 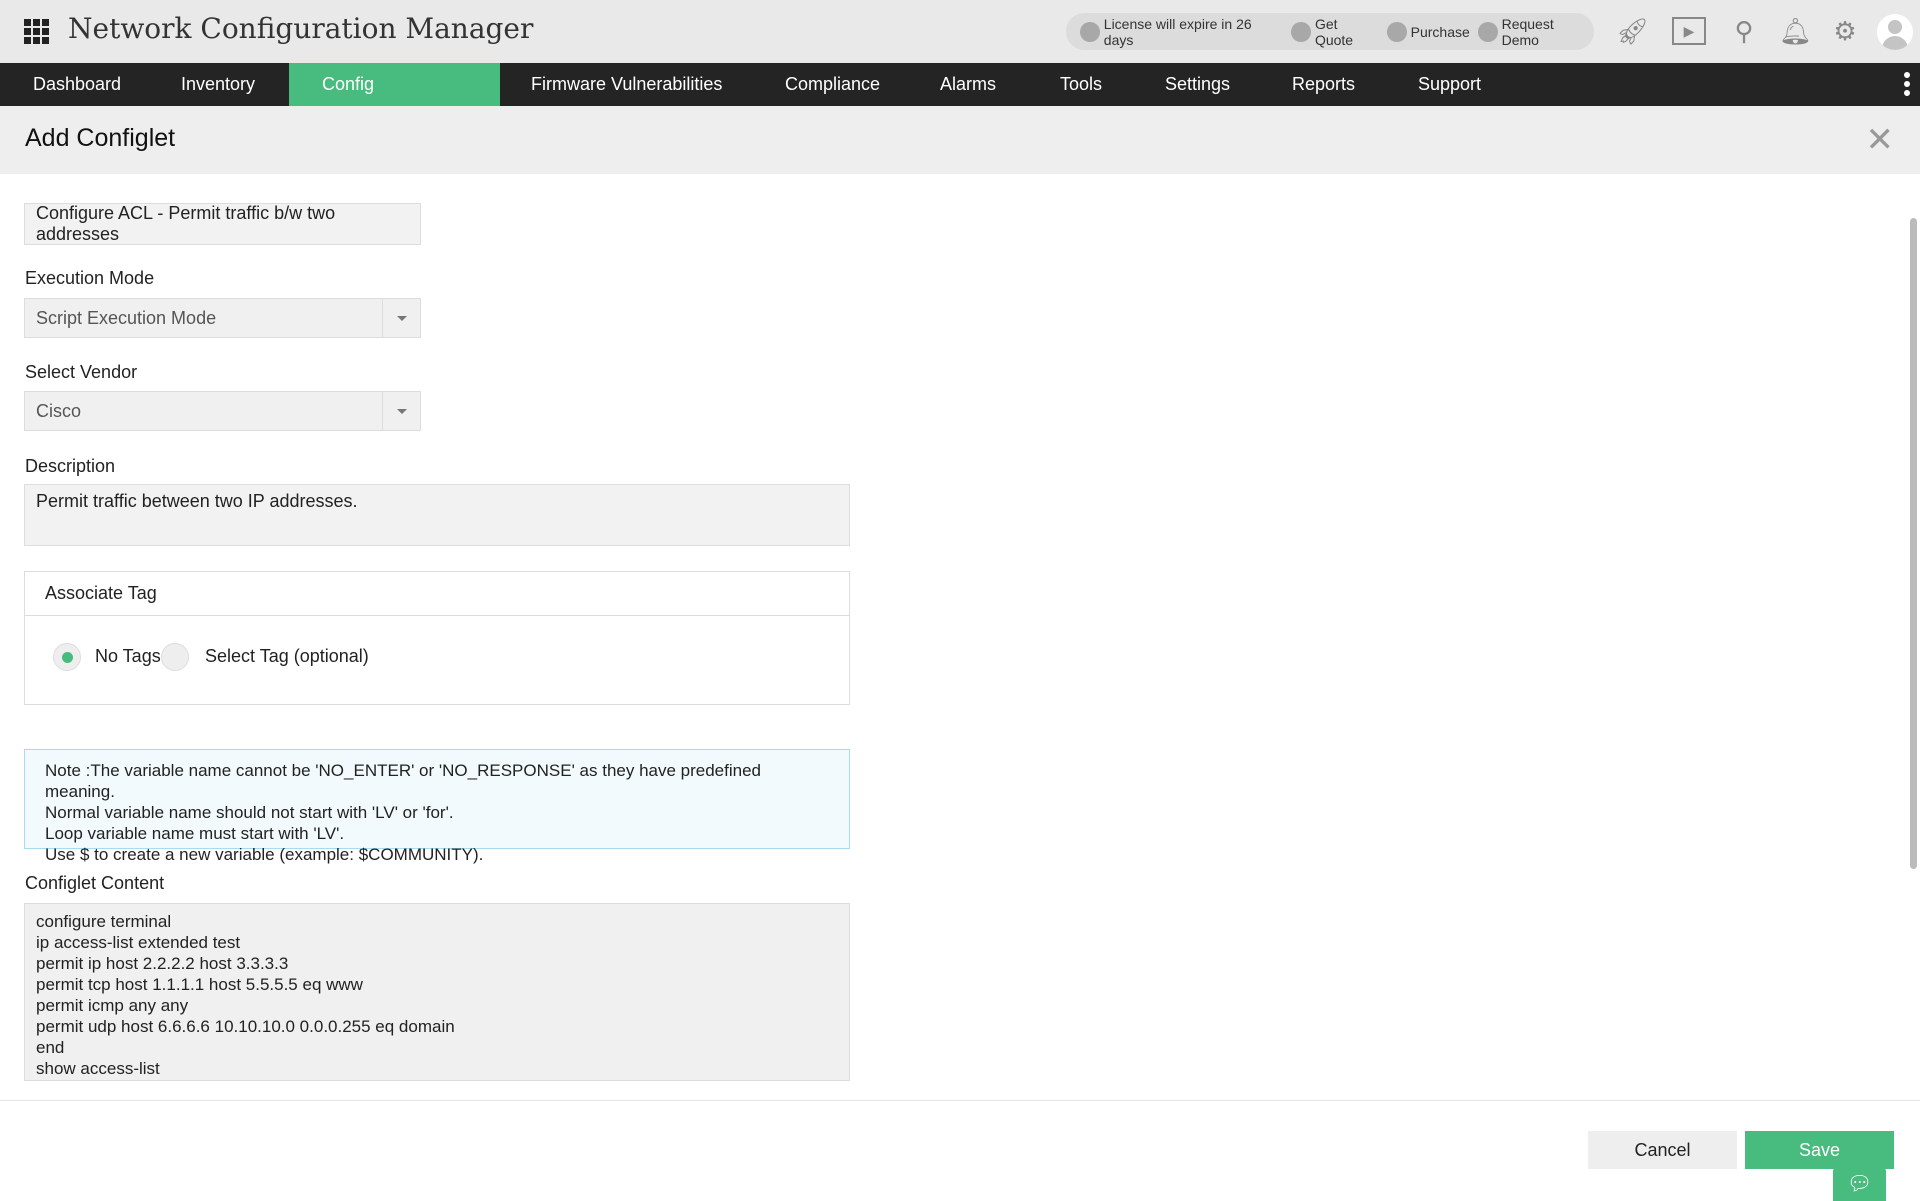 What do you see at coordinates (968, 84) in the screenshot?
I see `nav-alarms: Alarms` at bounding box center [968, 84].